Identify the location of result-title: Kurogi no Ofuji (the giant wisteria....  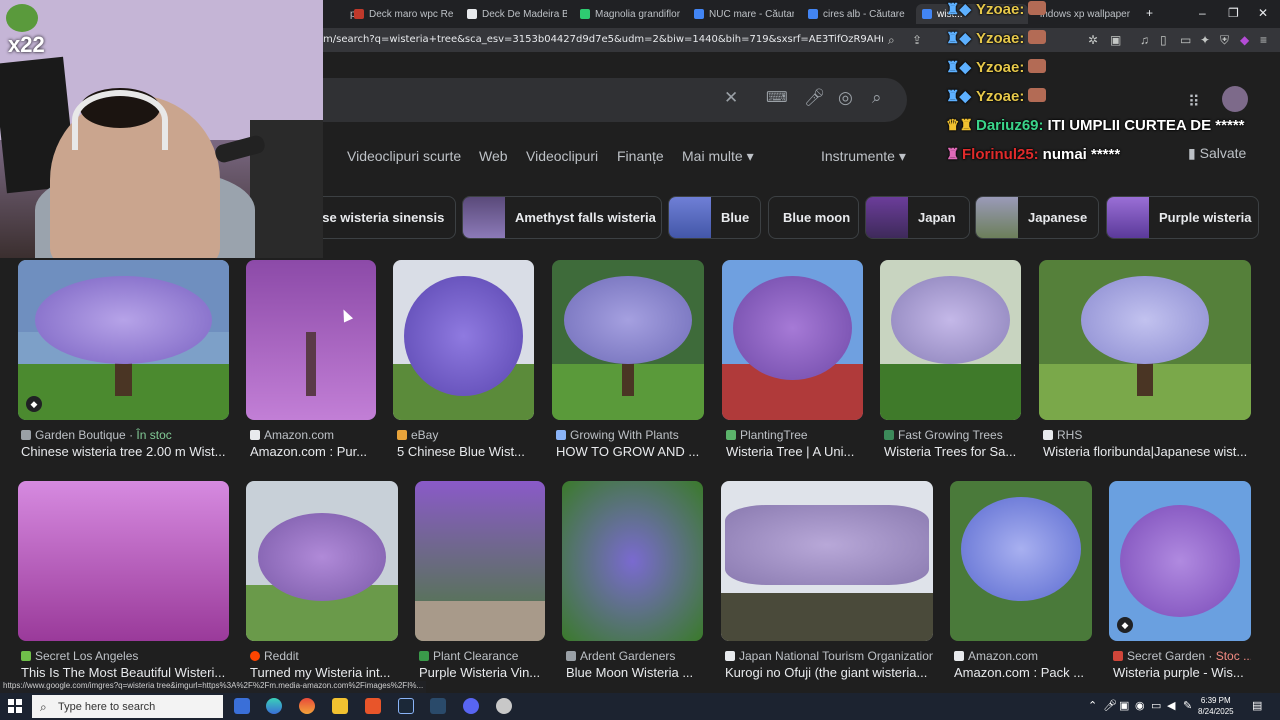
(829, 672).